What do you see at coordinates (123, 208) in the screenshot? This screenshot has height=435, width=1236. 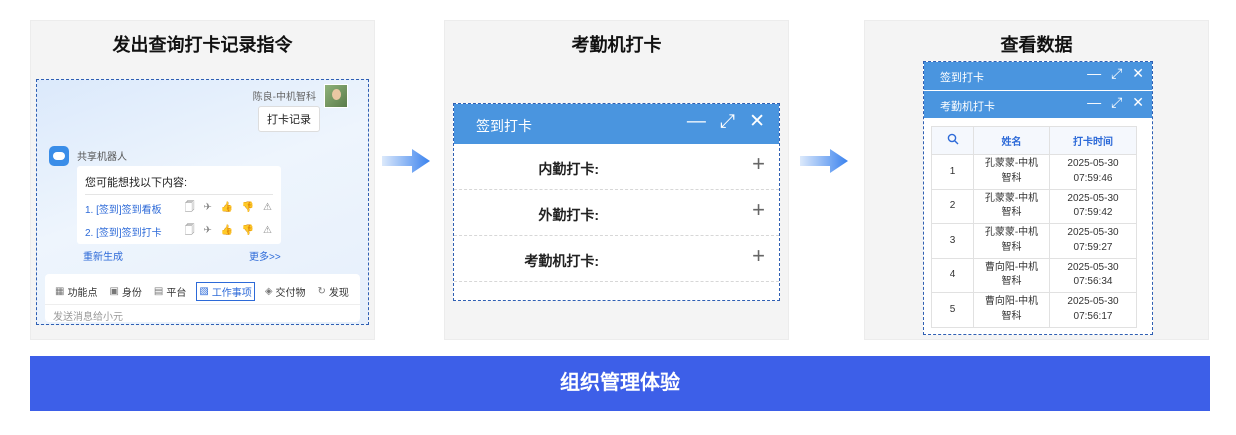 I see `suggestion-link: 1. [签到]签到看板` at bounding box center [123, 208].